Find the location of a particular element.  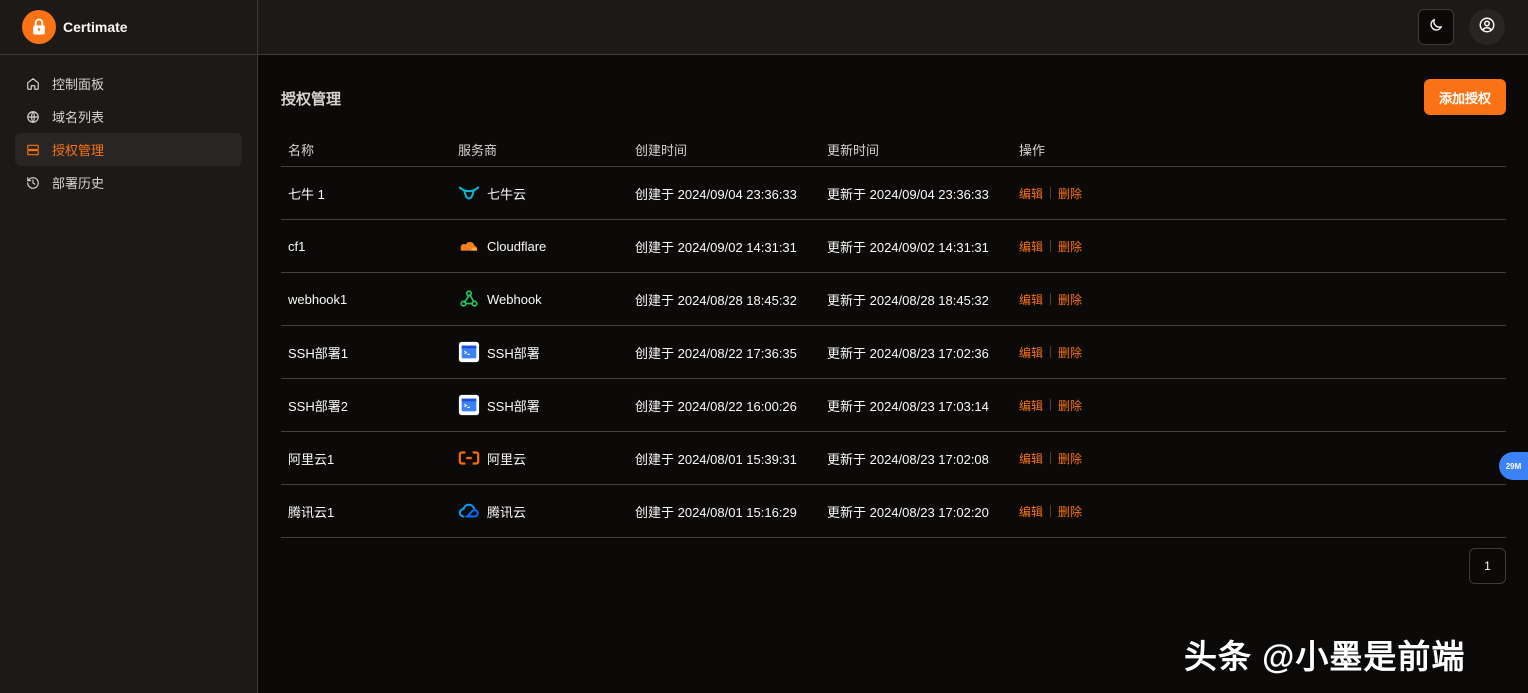

row-created: 创建于 2024/08/22 17:36:35 is located at coordinates (716, 353).